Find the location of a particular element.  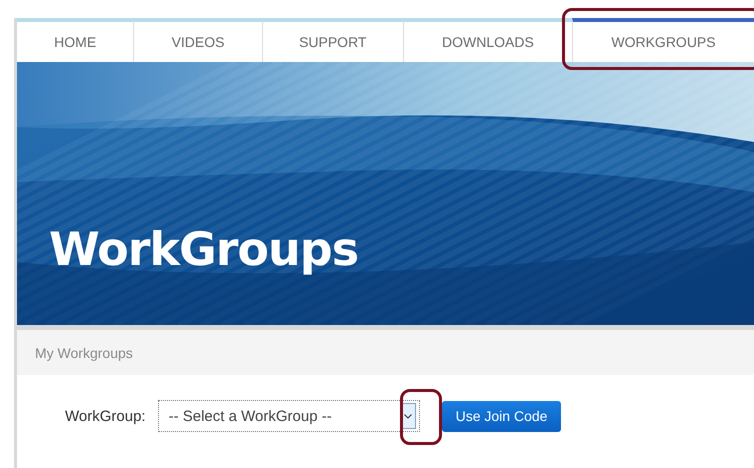

section-title: My Workgroups is located at coordinates (84, 352).